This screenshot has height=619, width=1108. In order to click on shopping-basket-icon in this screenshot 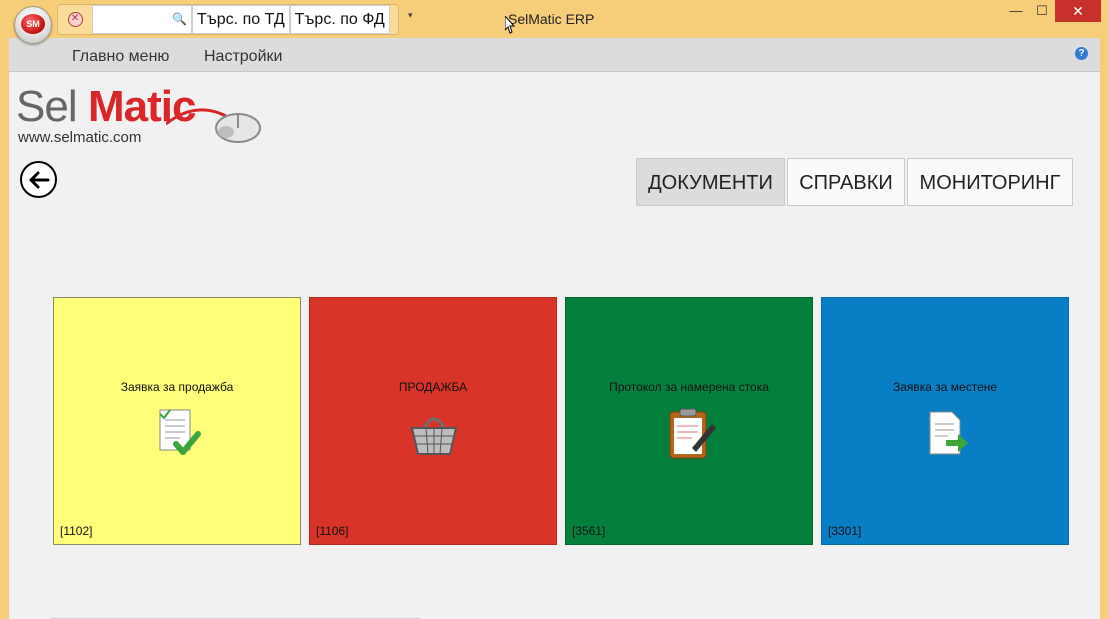, I will do `click(434, 436)`.